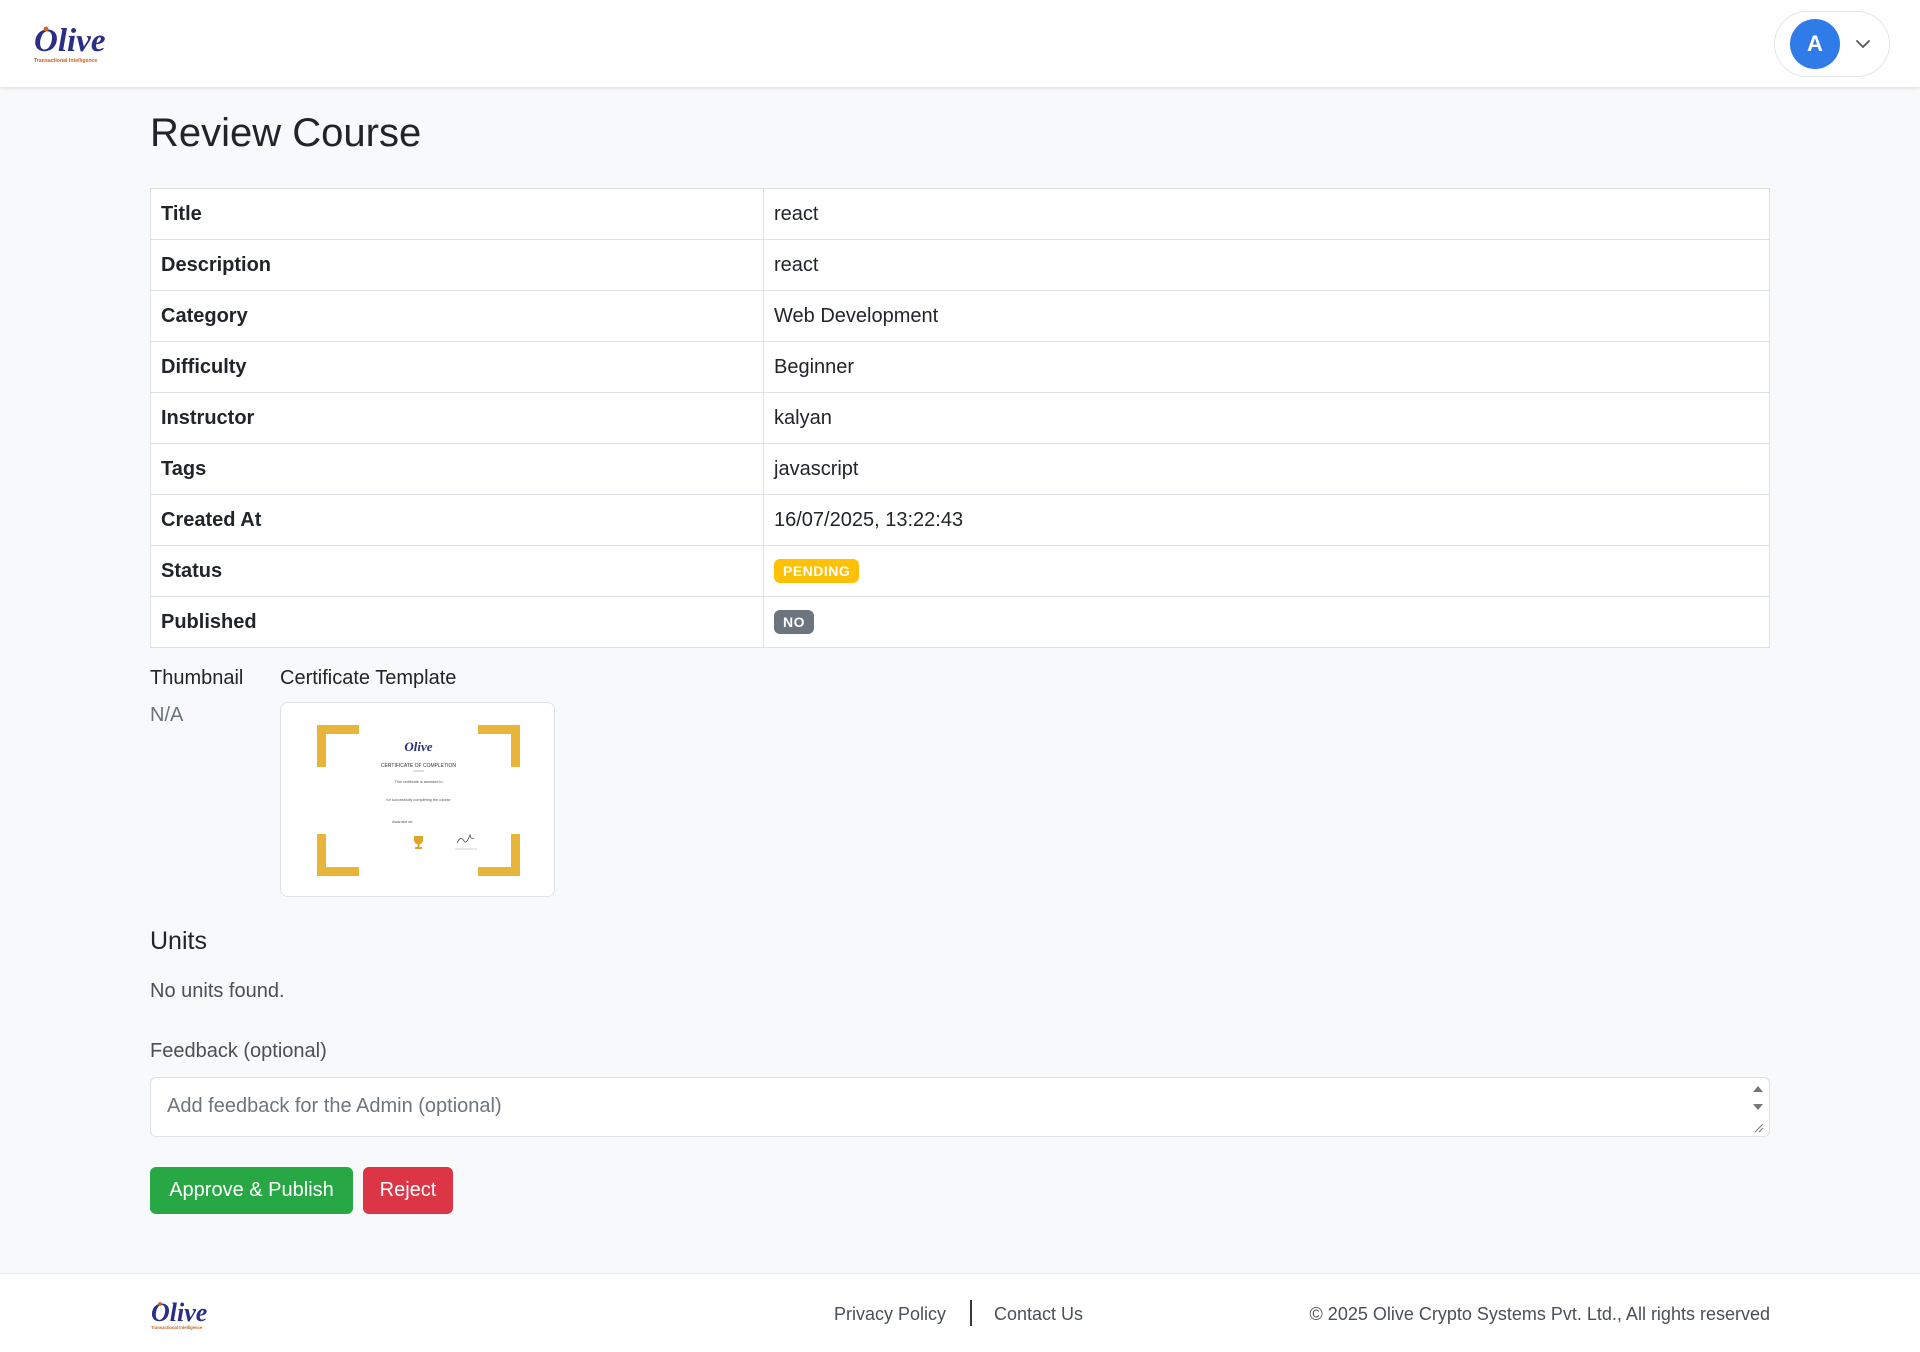  I want to click on page-title: Review Course, so click(286, 133).